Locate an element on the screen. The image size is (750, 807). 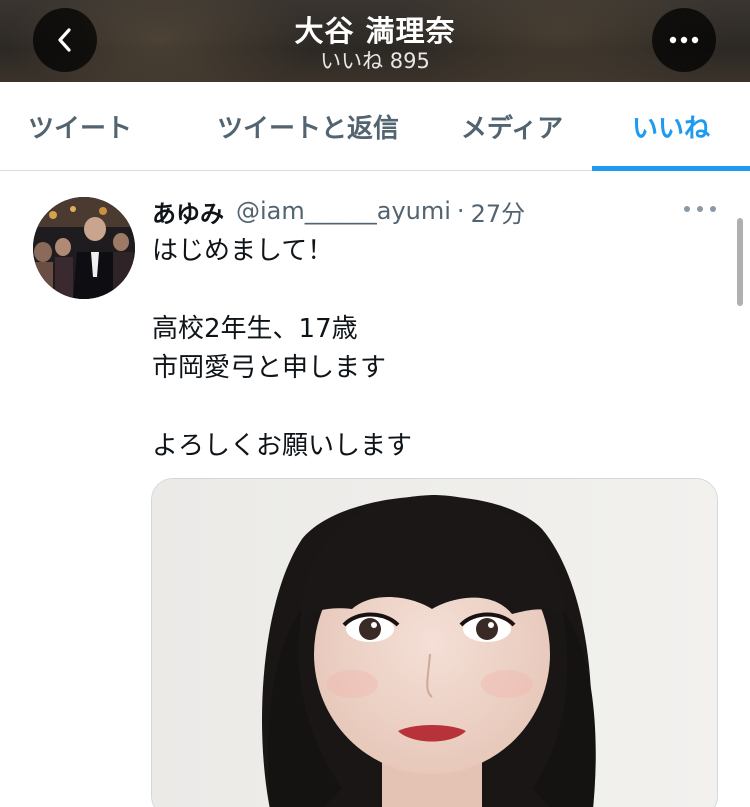
tweet-text-line: はじめまして！ is located at coordinates (243, 251).